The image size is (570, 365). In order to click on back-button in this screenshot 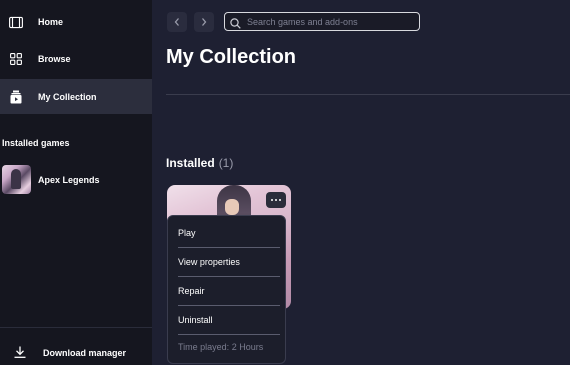, I will do `click(177, 22)`.